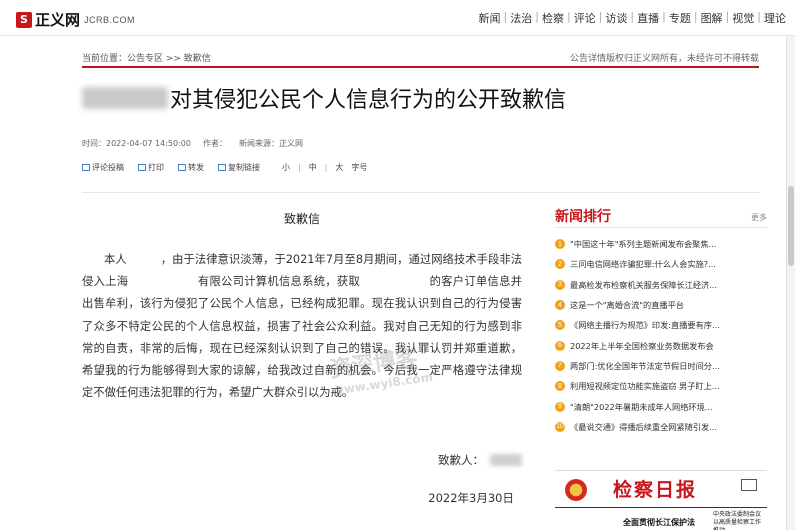  What do you see at coordinates (576, 490) in the screenshot?
I see `national-emblem-icon` at bounding box center [576, 490].